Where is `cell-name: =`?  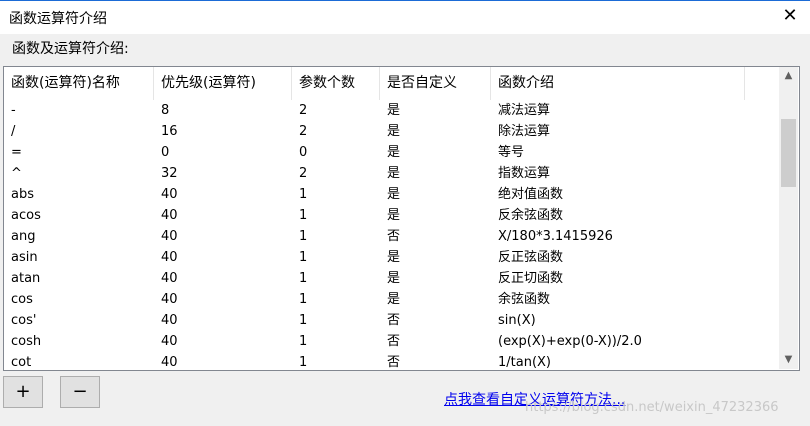 cell-name: = is located at coordinates (16, 152).